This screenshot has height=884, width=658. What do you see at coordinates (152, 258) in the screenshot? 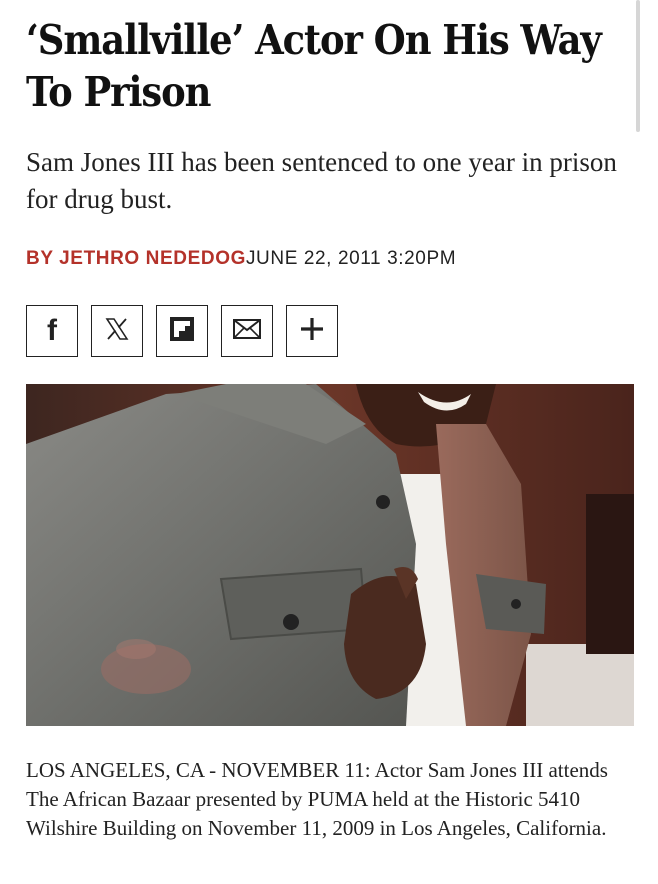
I see `author-link: JETHRO NEDEDOG` at bounding box center [152, 258].